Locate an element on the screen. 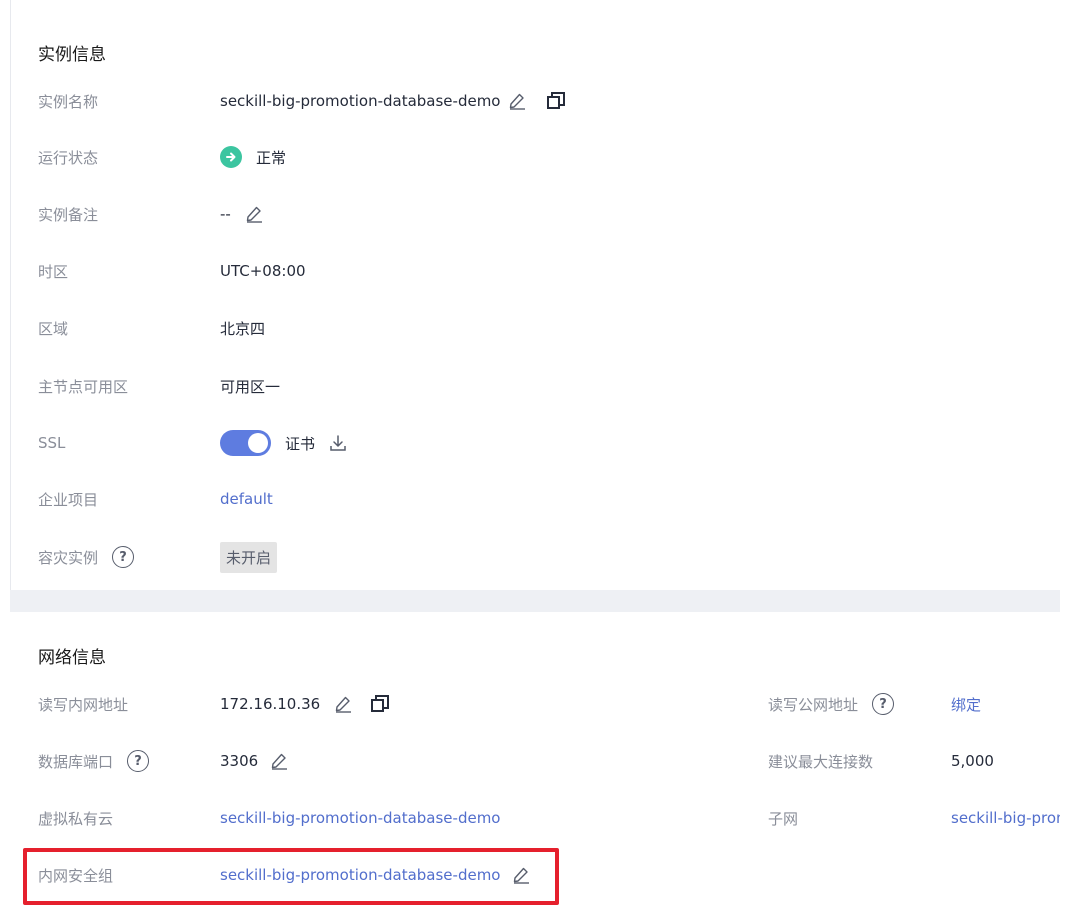 The height and width of the screenshot is (909, 1069). network-info-title: 网络信息 is located at coordinates (72, 658).